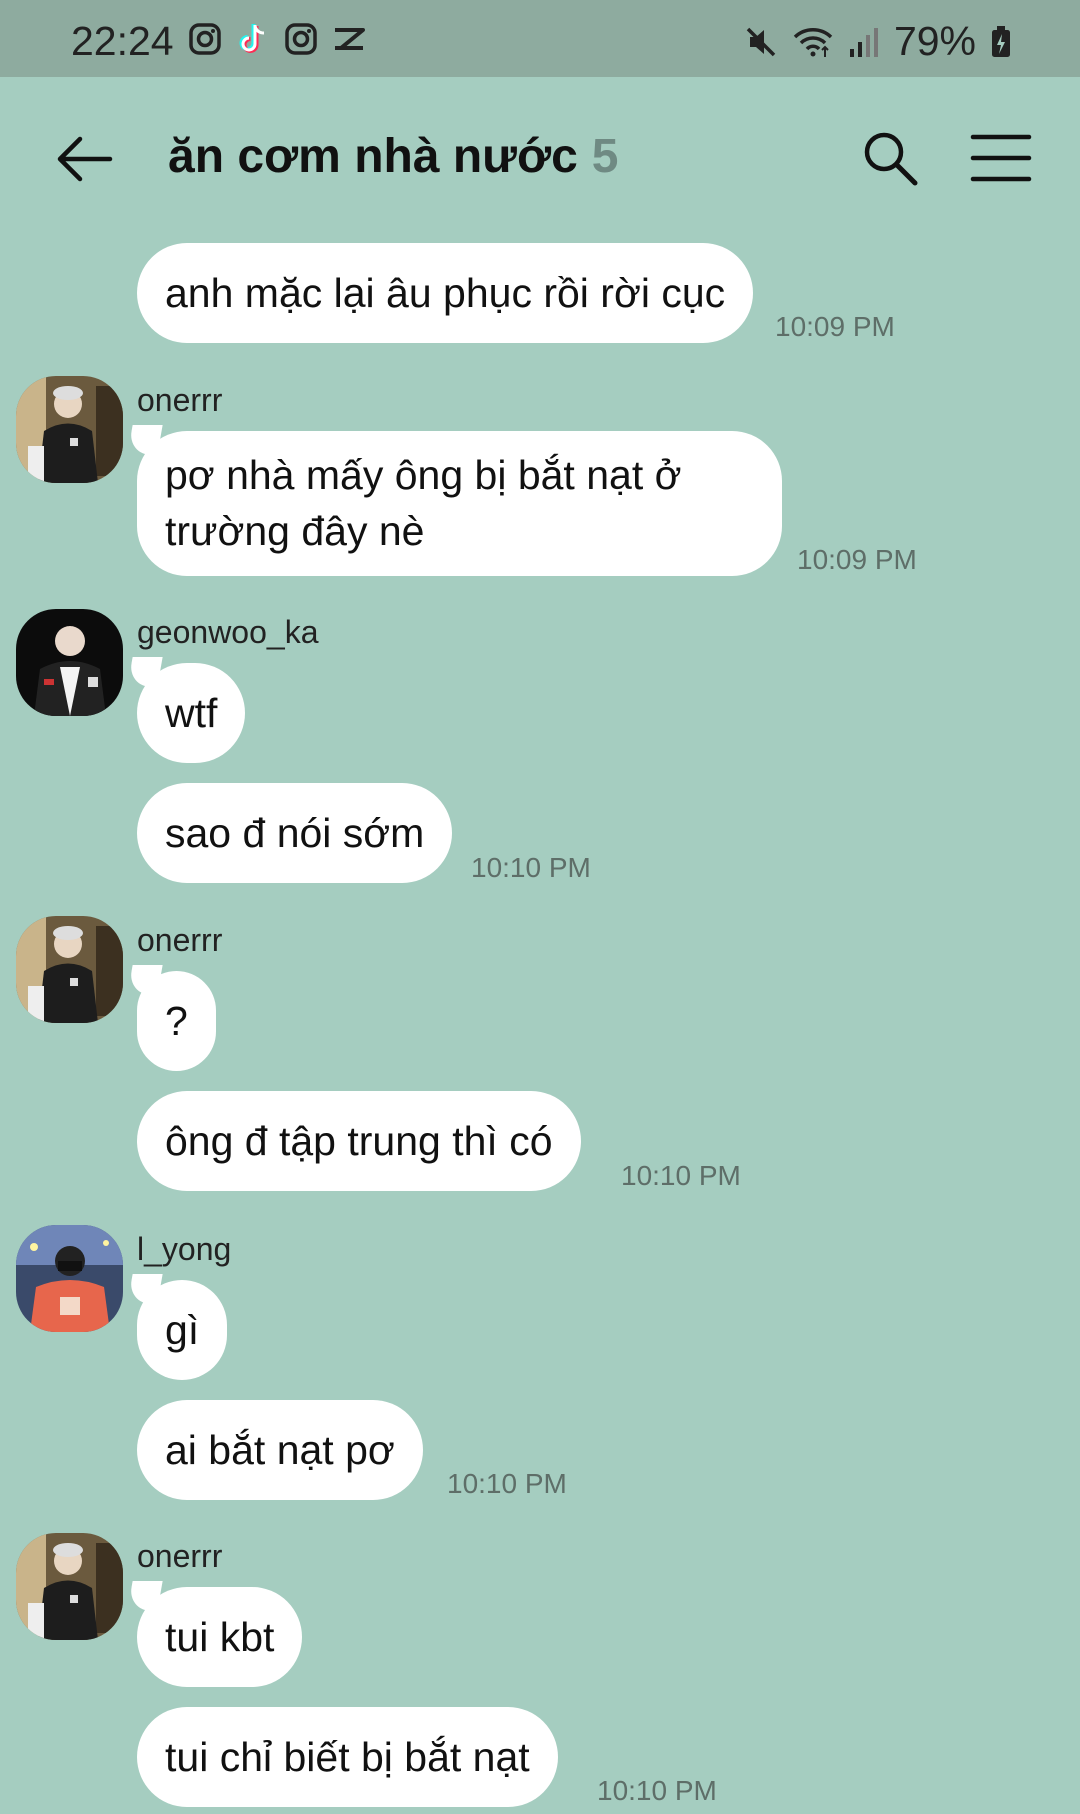  I want to click on back-arrow-icon, so click(84, 159).